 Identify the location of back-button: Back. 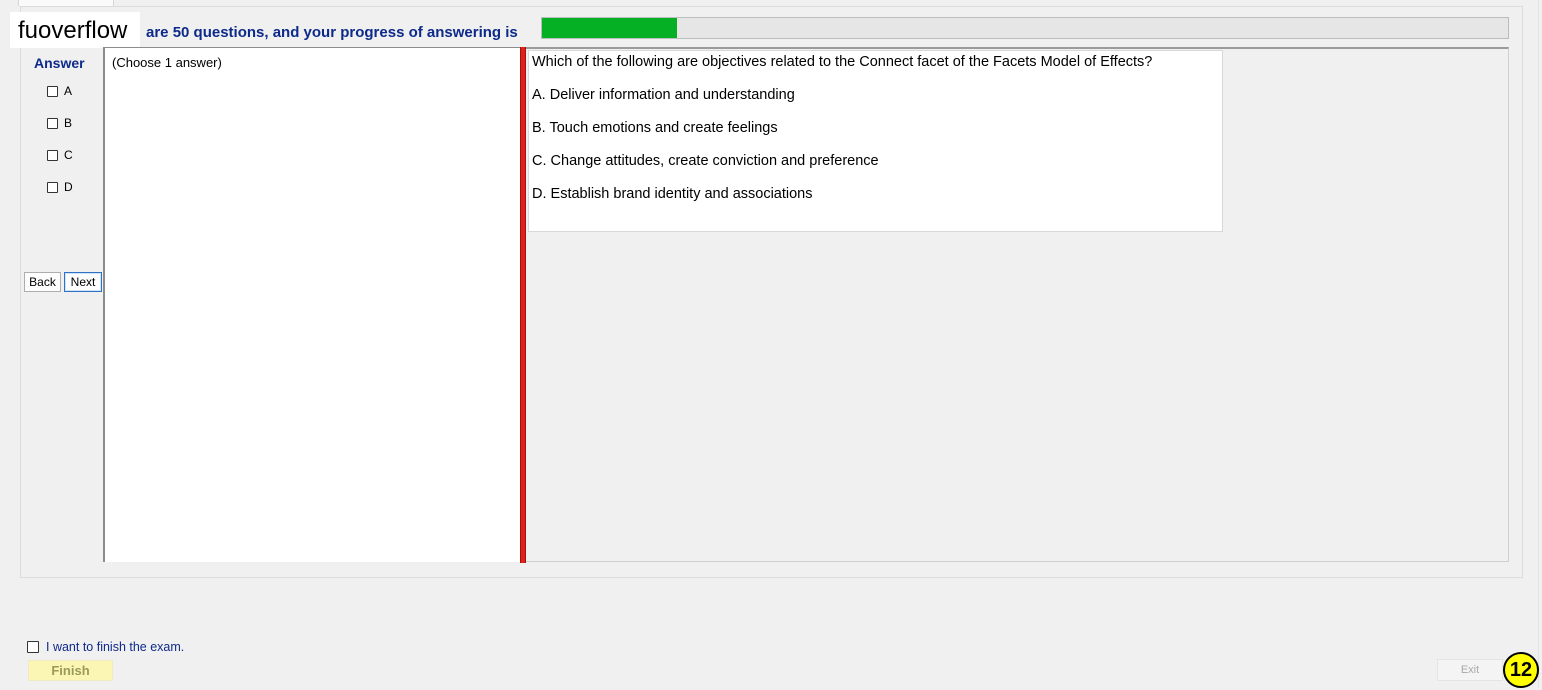
(42, 282).